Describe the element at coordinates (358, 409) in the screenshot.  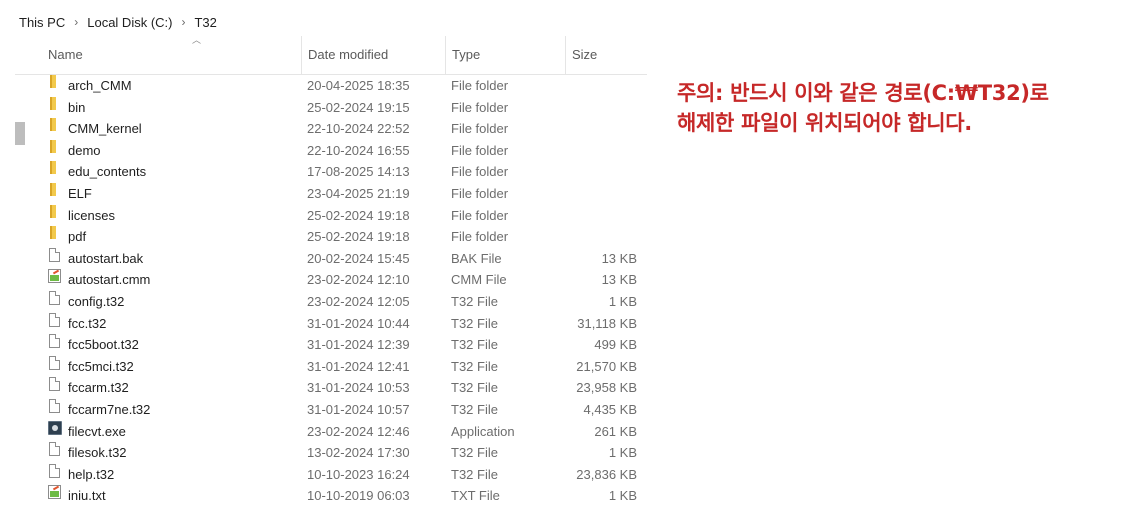
I see `file-date-modified: 31-01-2024 10:57` at that location.